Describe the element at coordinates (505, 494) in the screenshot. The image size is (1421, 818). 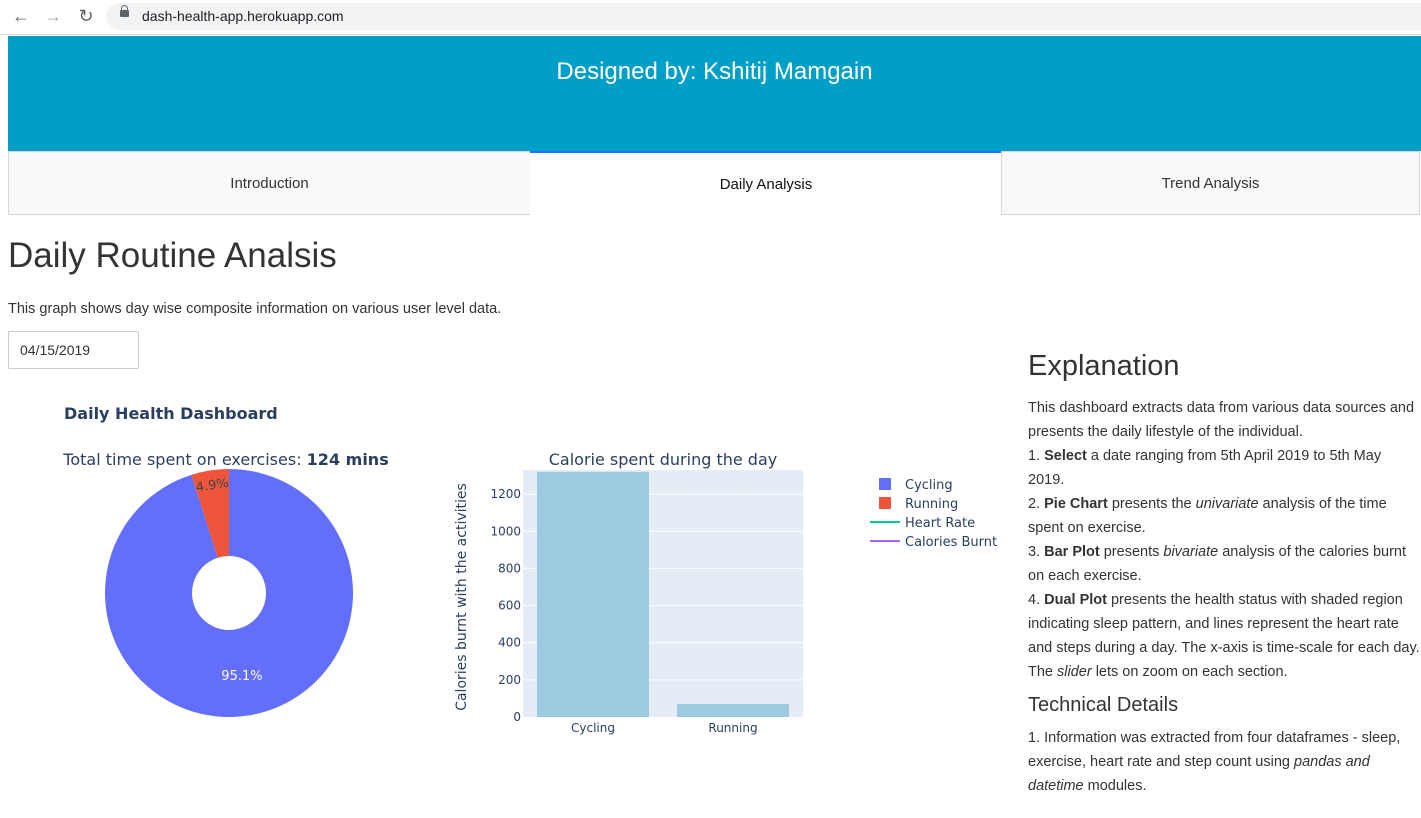
I see `y-tick-label: 1200` at that location.